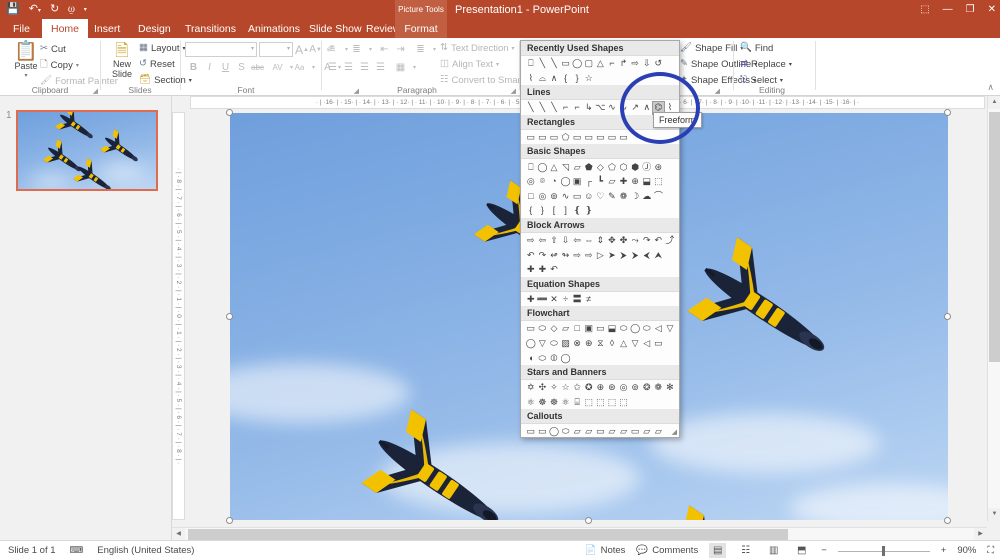  I want to click on text-direction-button: ⇅ Text Direction ▾, so click(477, 48).